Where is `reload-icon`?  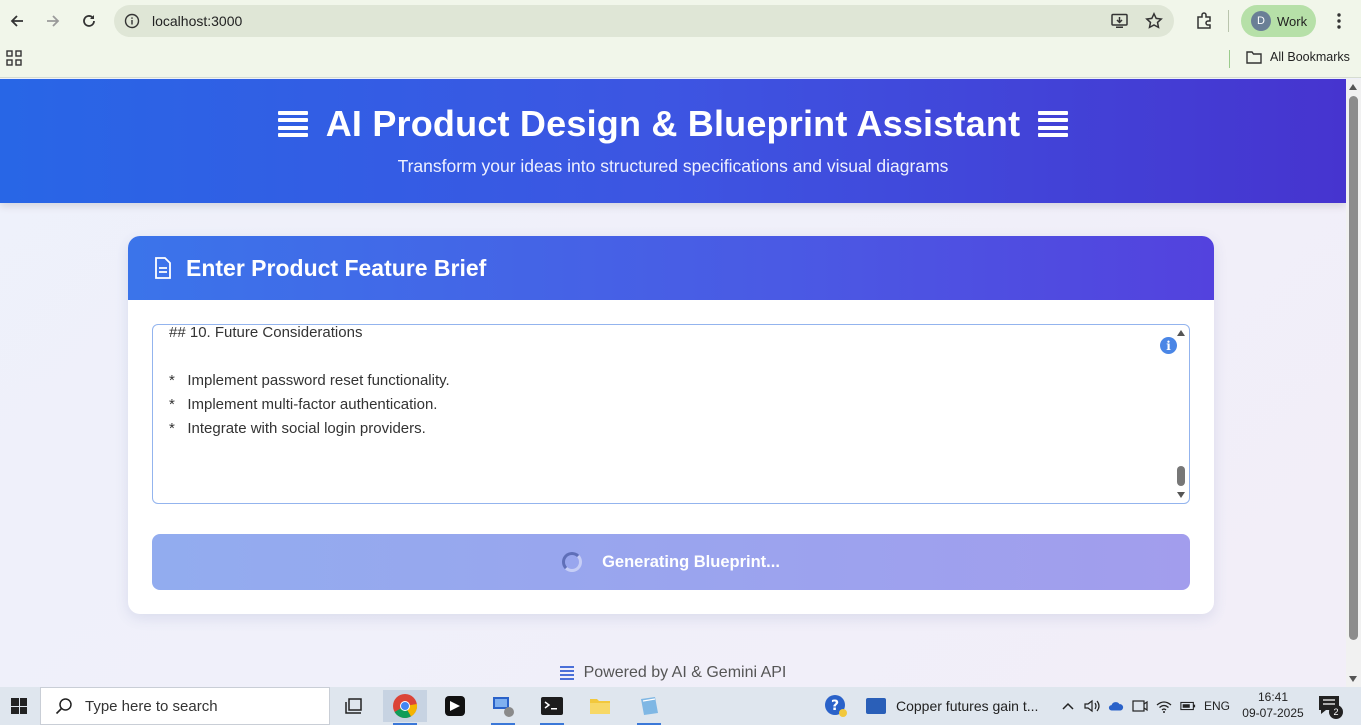
reload-icon is located at coordinates (89, 21).